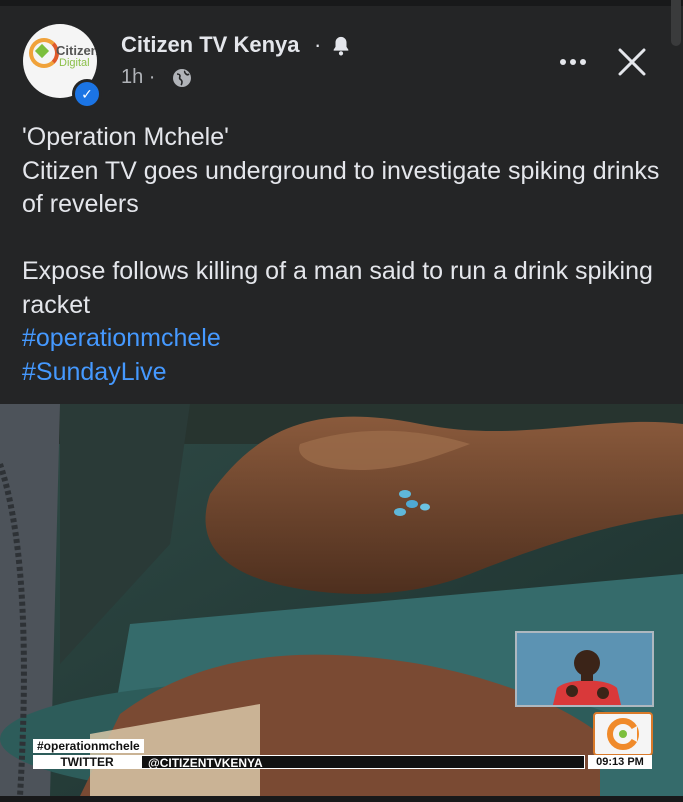 The image size is (683, 802). I want to click on channel-logo-mark, so click(623, 734).